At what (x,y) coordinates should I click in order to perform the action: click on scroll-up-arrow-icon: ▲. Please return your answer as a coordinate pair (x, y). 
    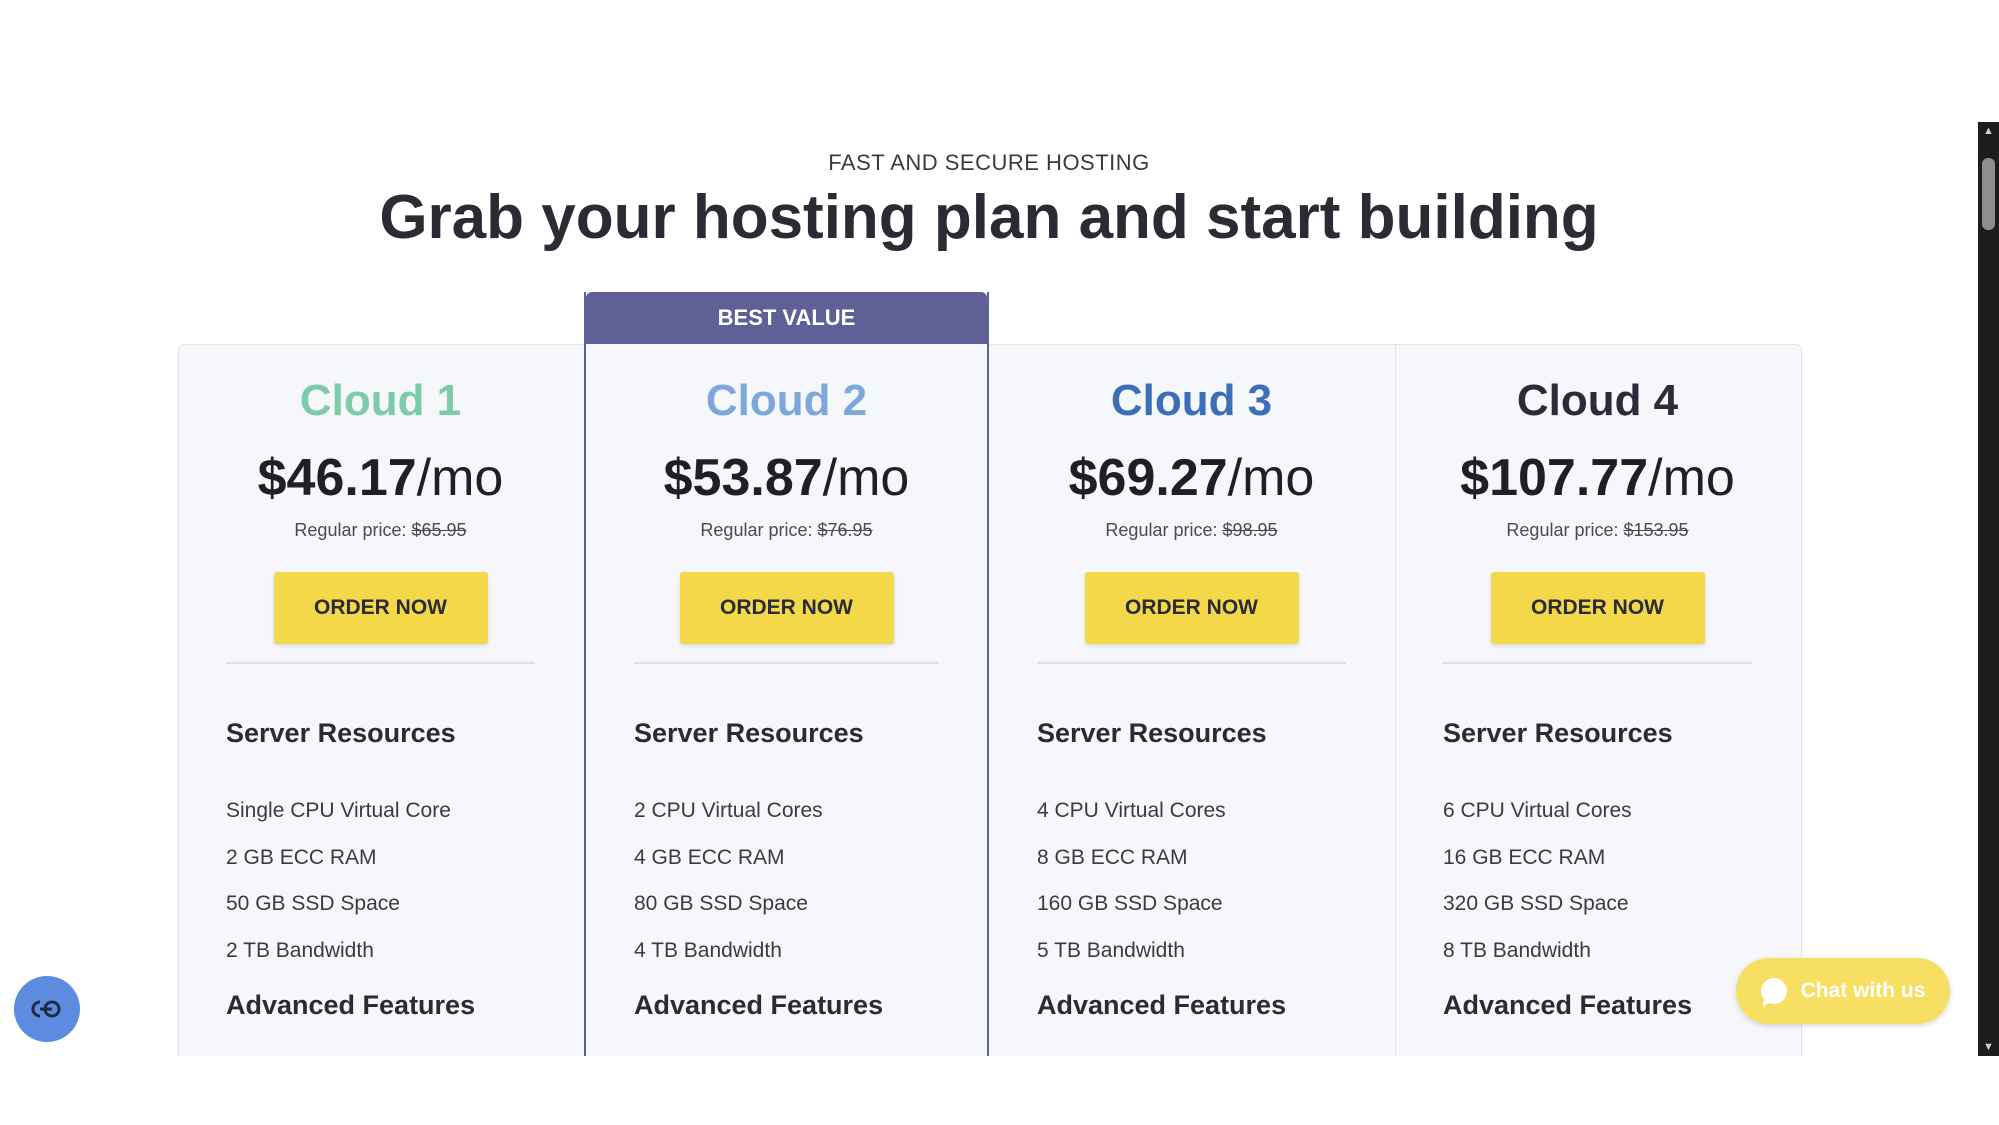
    Looking at the image, I should click on (1988, 131).